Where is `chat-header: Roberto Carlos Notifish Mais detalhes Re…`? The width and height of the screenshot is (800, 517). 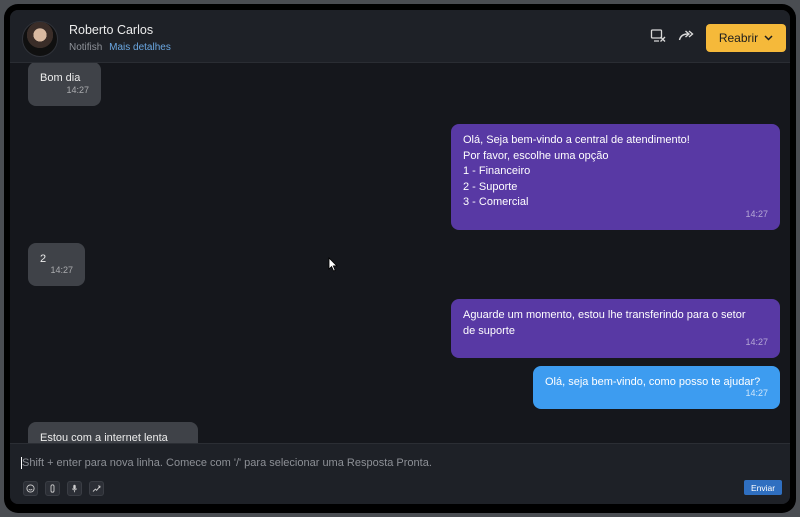
chat-header: Roberto Carlos Notifish Mais detalhes Re… is located at coordinates (400, 36).